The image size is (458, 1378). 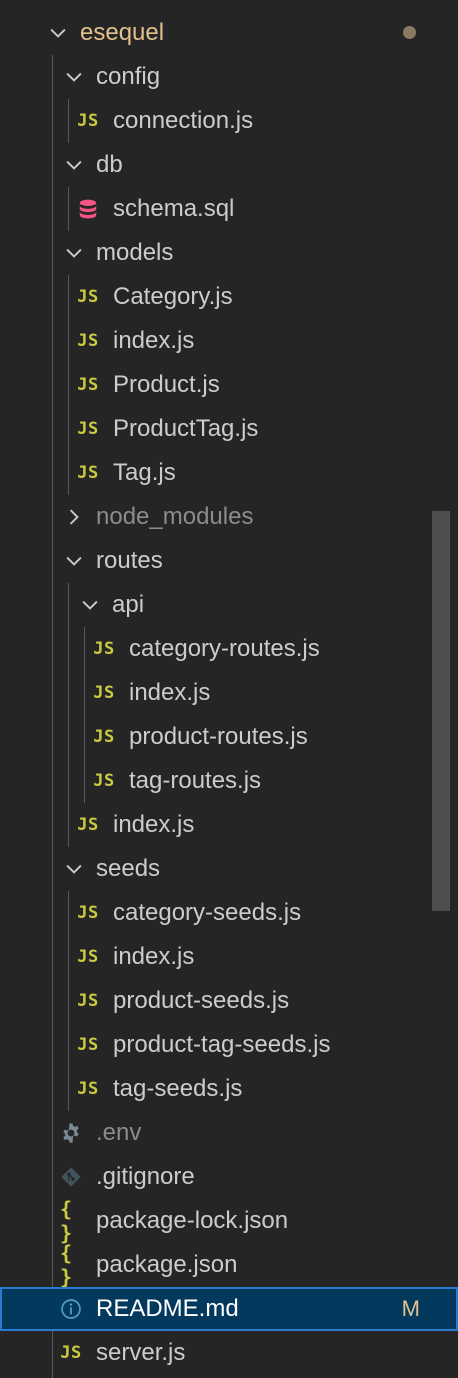 What do you see at coordinates (178, 1088) in the screenshot?
I see `file-label: tag-seeds.js` at bounding box center [178, 1088].